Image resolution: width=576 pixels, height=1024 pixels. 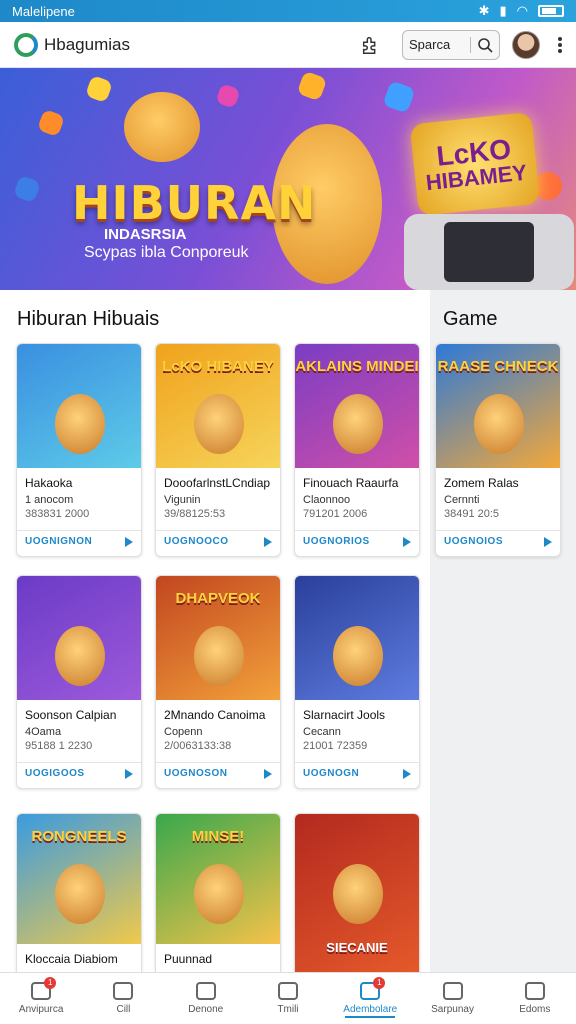 I want to click on game-meta: 38491 20:5, so click(x=472, y=514).